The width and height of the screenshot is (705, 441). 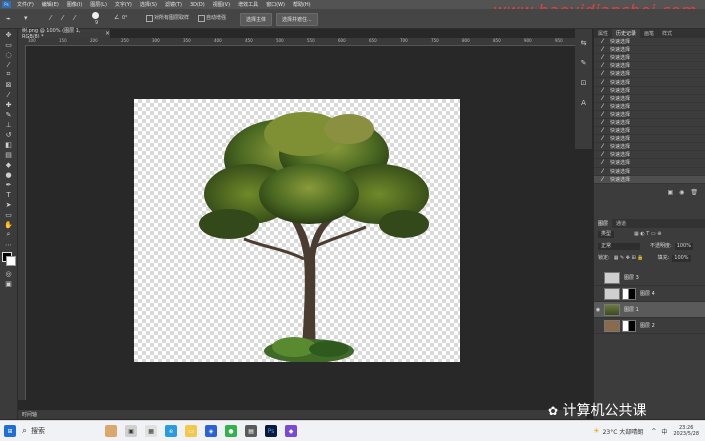 What do you see at coordinates (275, 4) in the screenshot?
I see `menu-window: 窗口(W)` at bounding box center [275, 4].